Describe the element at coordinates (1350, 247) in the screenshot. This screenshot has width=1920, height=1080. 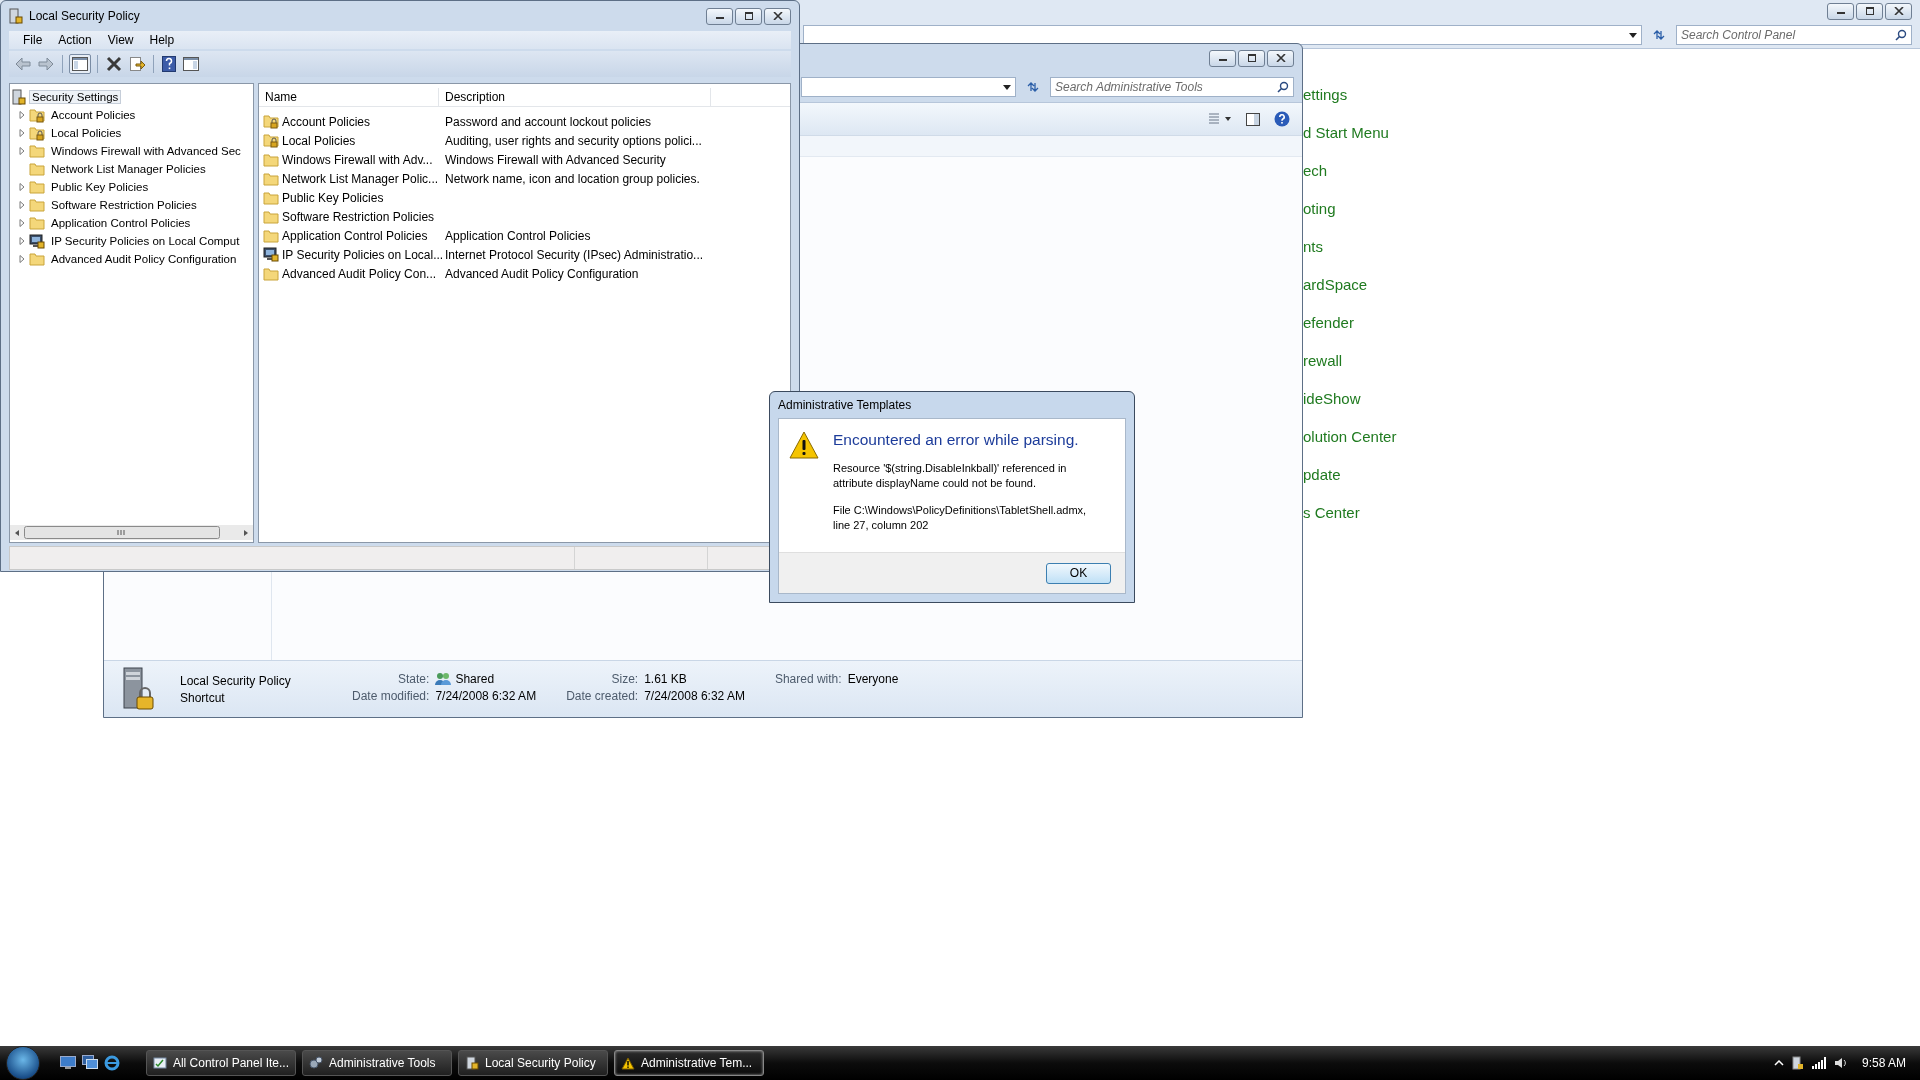
I see `category-link: nts` at that location.